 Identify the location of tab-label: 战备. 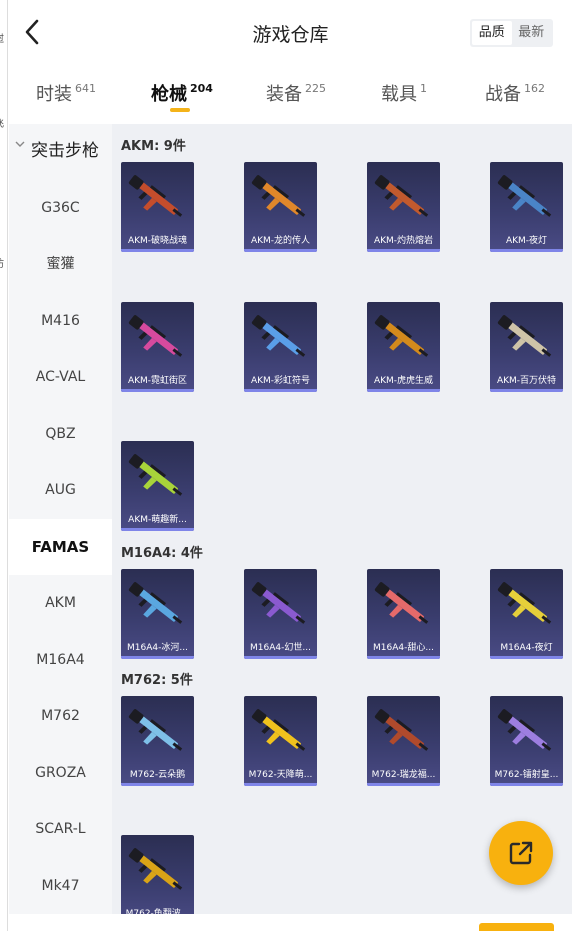
(503, 94).